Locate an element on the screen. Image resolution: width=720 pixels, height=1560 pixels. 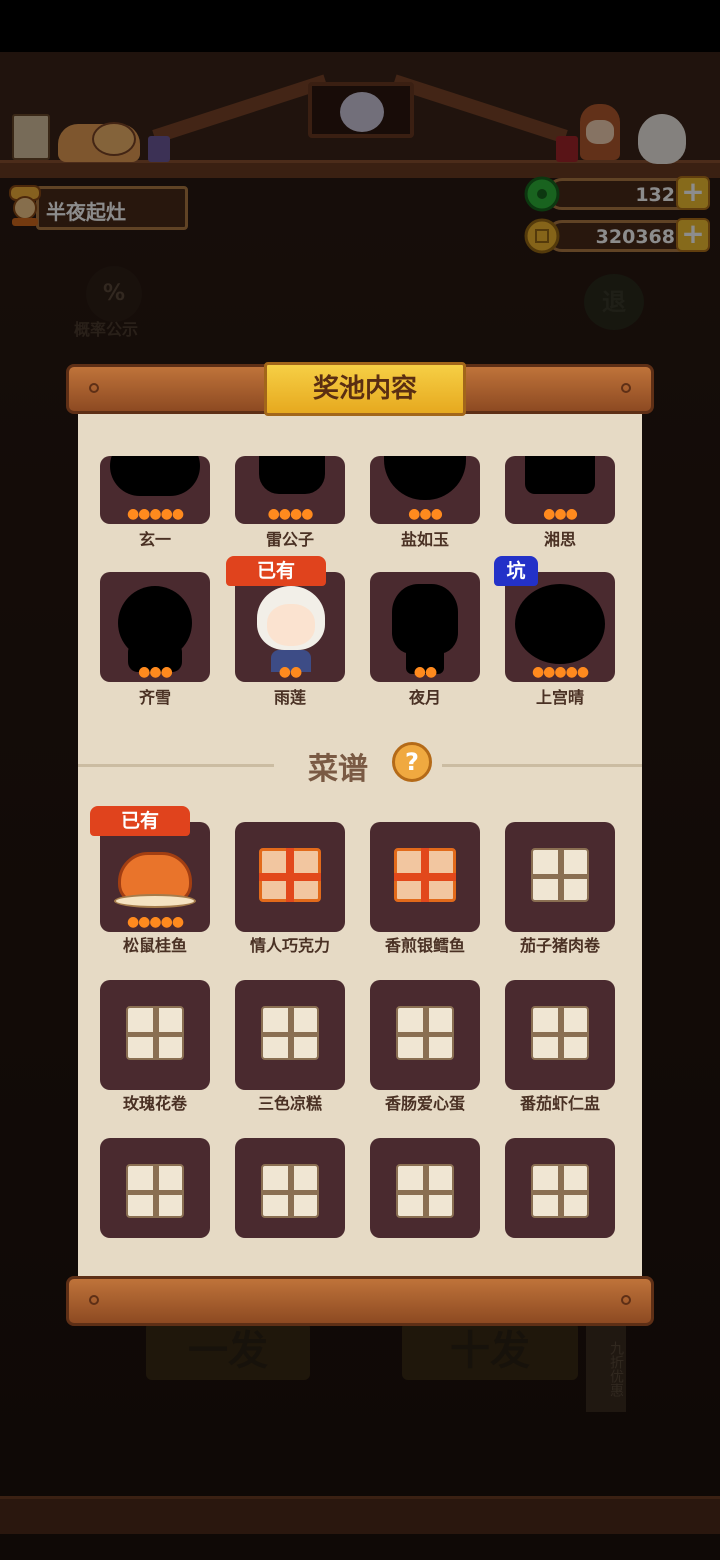
character-name: 齐雪 is located at coordinates (154, 697).